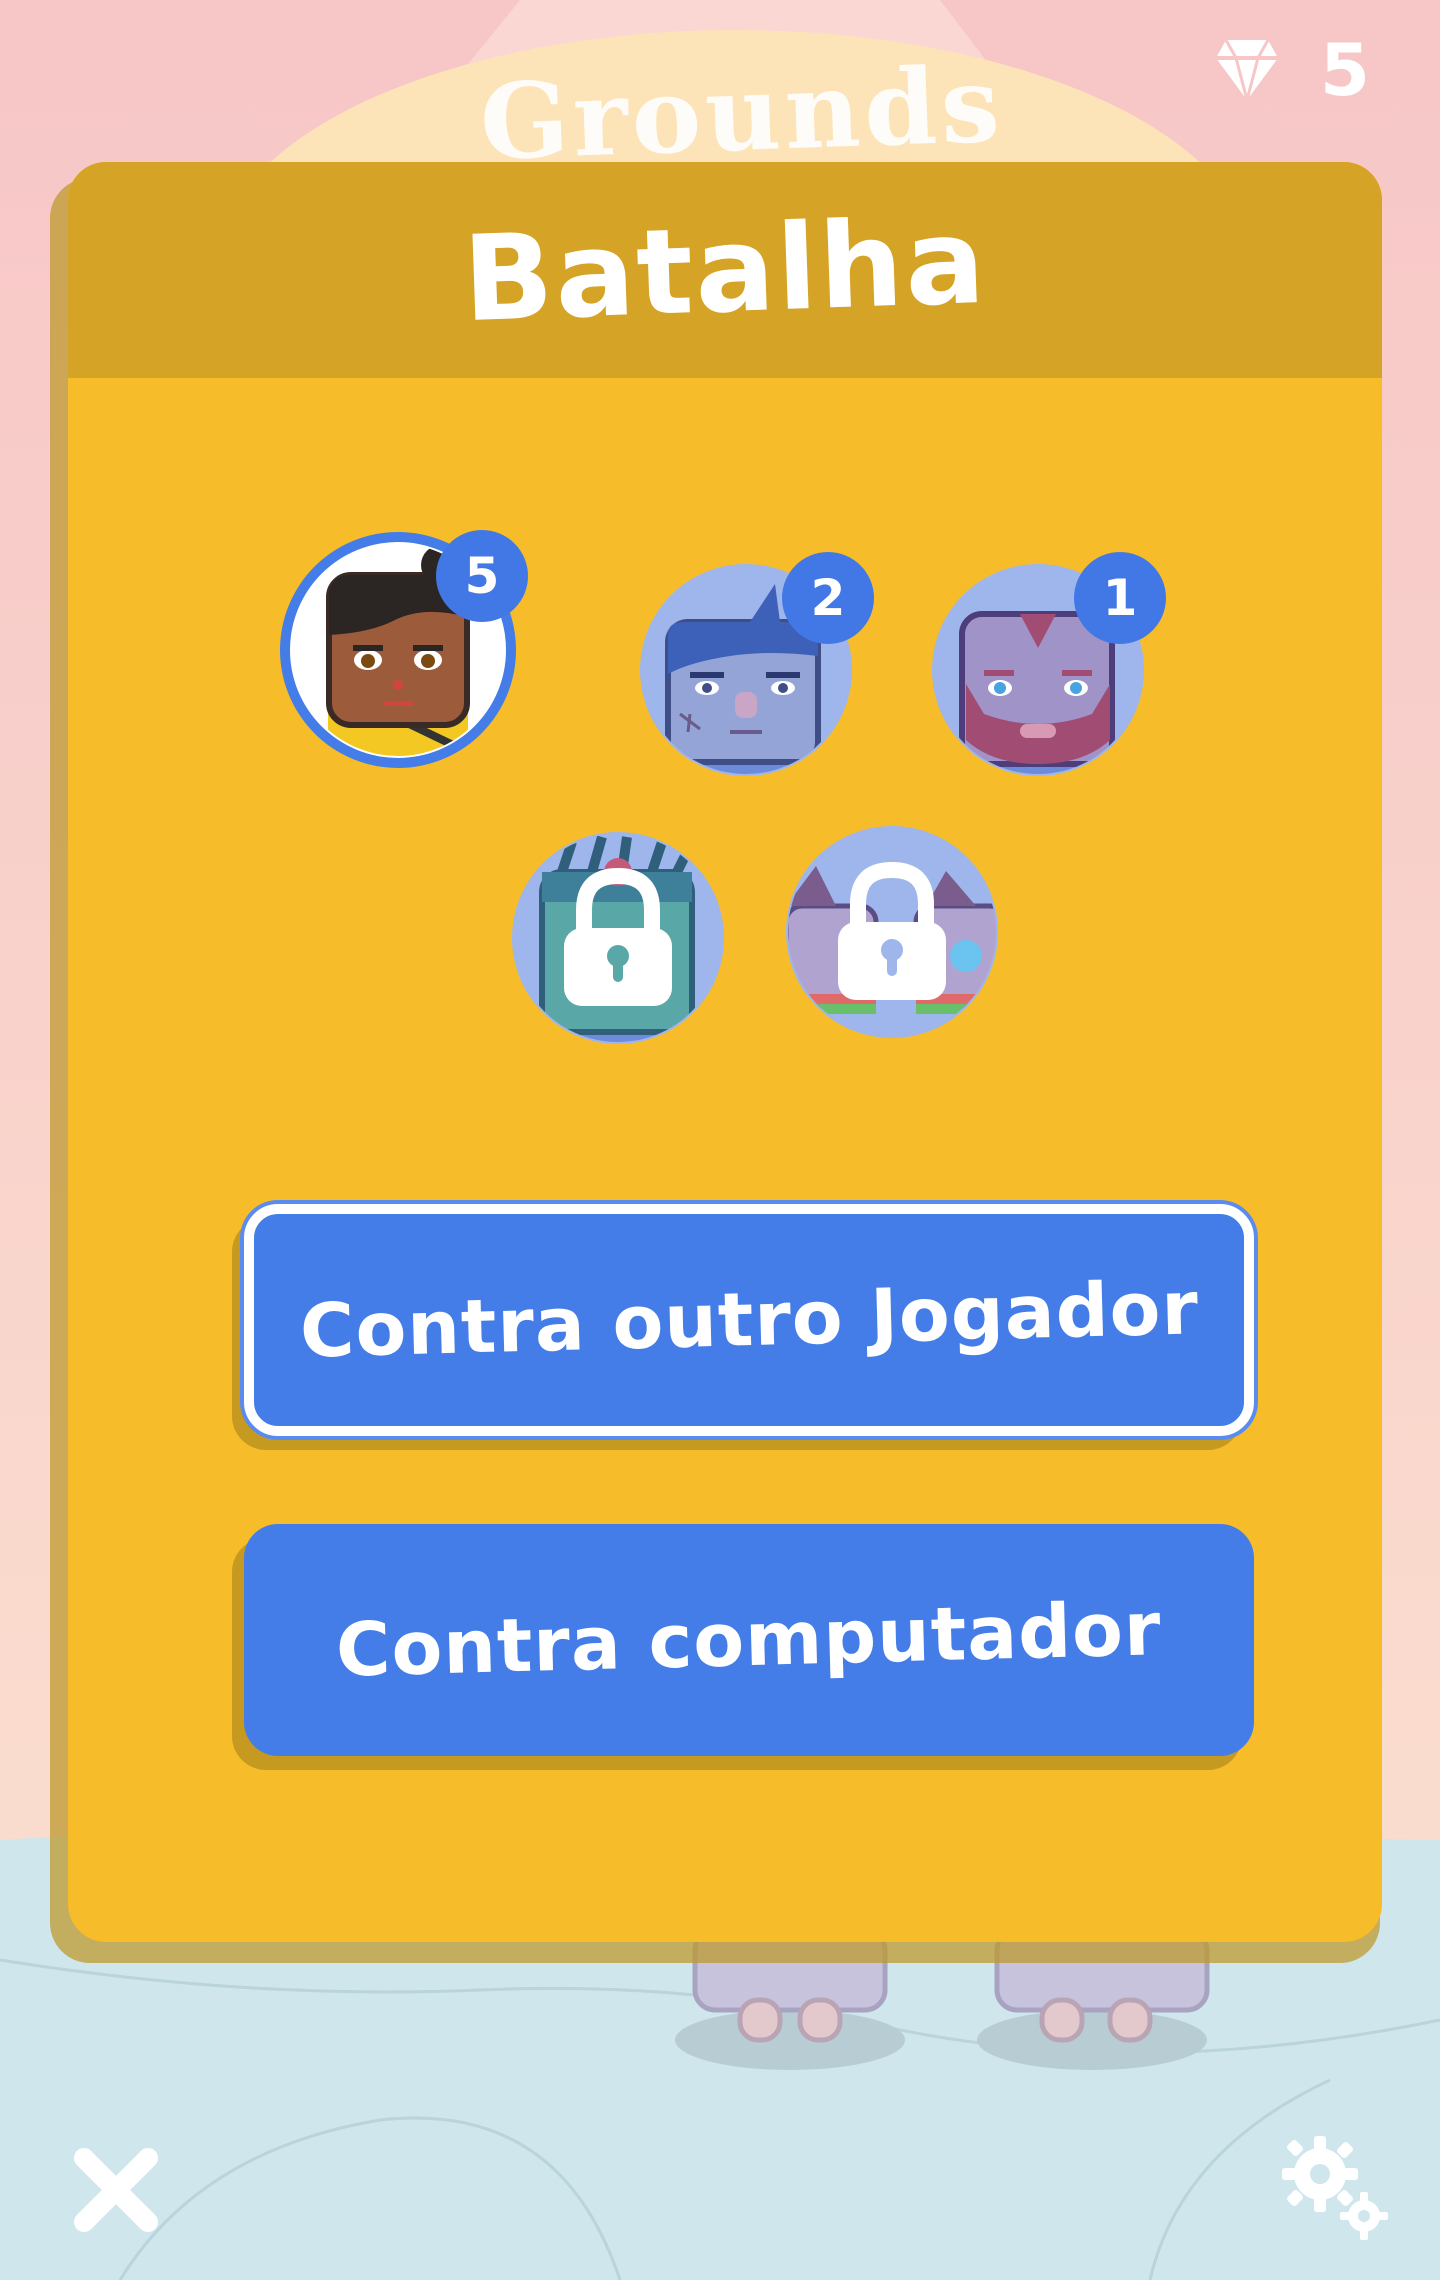  What do you see at coordinates (1120, 598) in the screenshot?
I see `character-level-badge: 1` at bounding box center [1120, 598].